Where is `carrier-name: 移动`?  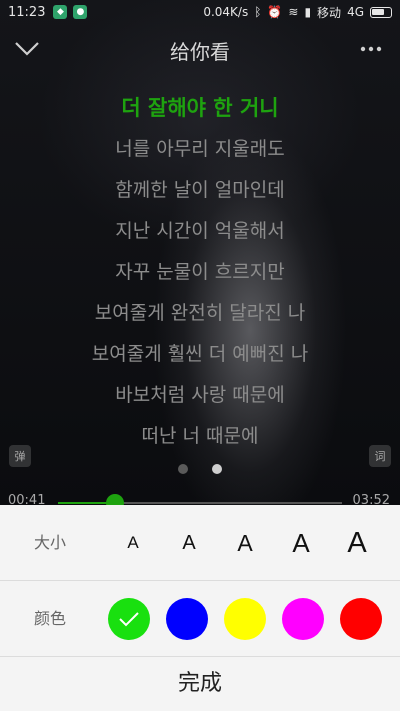
carrier-name: 移动 is located at coordinates (329, 12).